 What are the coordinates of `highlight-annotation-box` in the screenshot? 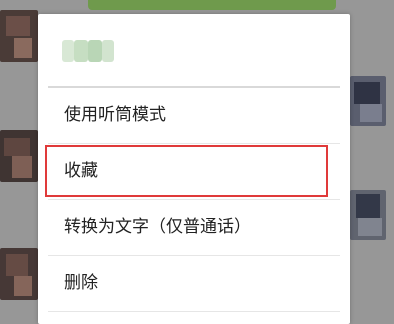 It's located at (186, 171).